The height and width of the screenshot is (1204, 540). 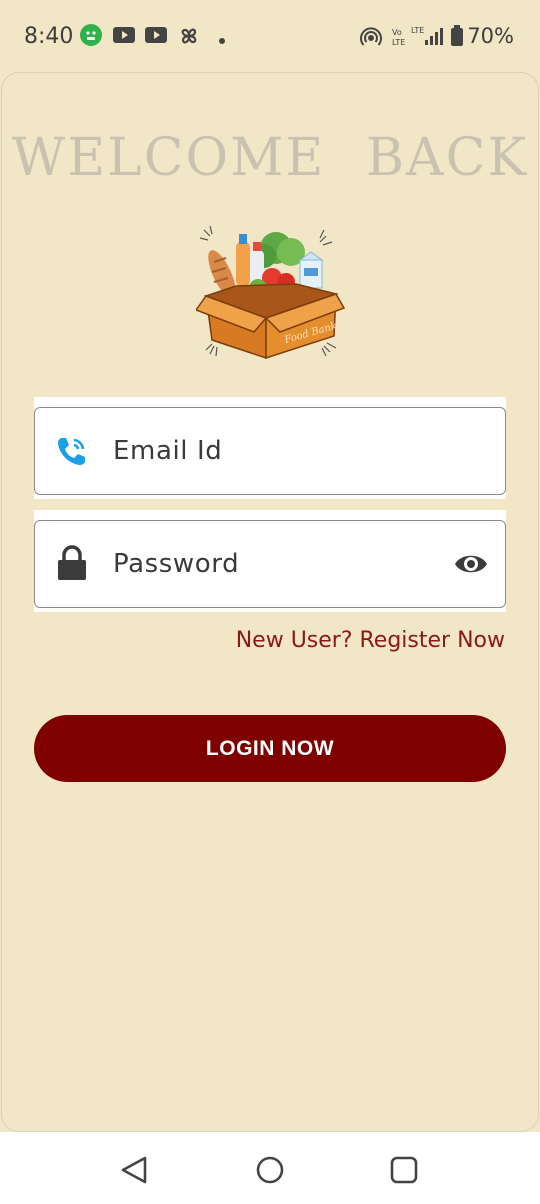 I want to click on lock-icon, so click(x=74, y=562).